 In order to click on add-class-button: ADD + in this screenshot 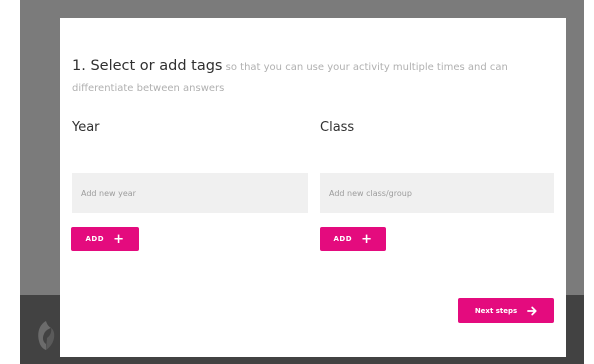, I will do `click(353, 239)`.